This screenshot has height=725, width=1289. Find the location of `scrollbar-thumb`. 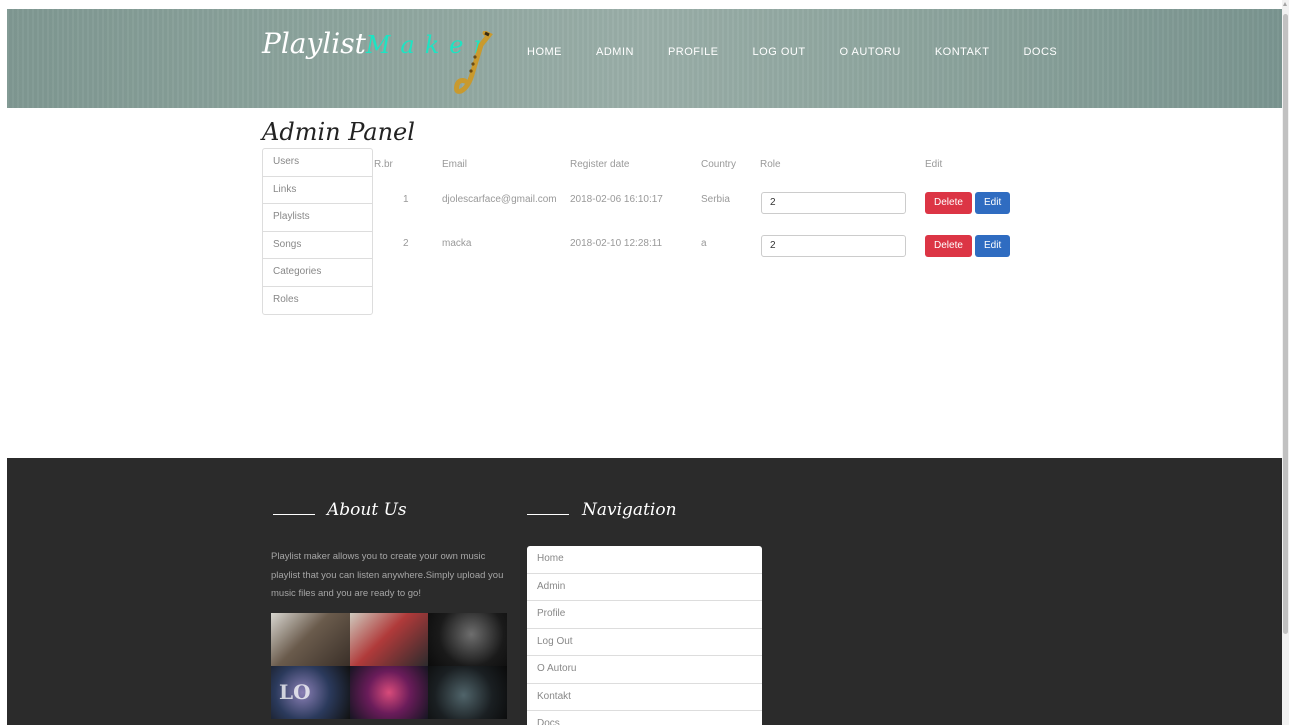

scrollbar-thumb is located at coordinates (1285, 324).